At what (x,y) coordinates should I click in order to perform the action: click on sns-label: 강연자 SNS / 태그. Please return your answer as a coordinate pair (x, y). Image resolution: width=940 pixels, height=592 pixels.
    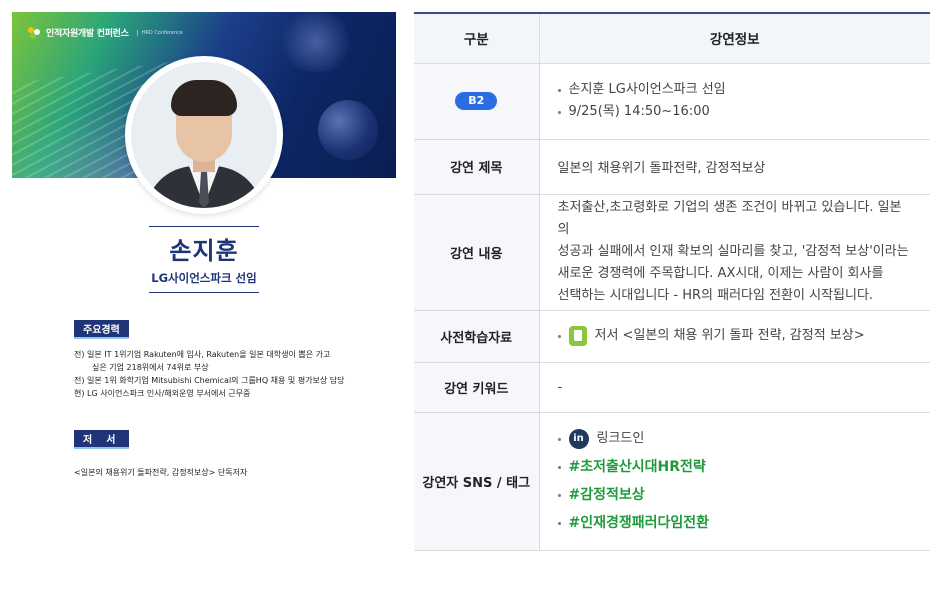
    Looking at the image, I should click on (477, 481).